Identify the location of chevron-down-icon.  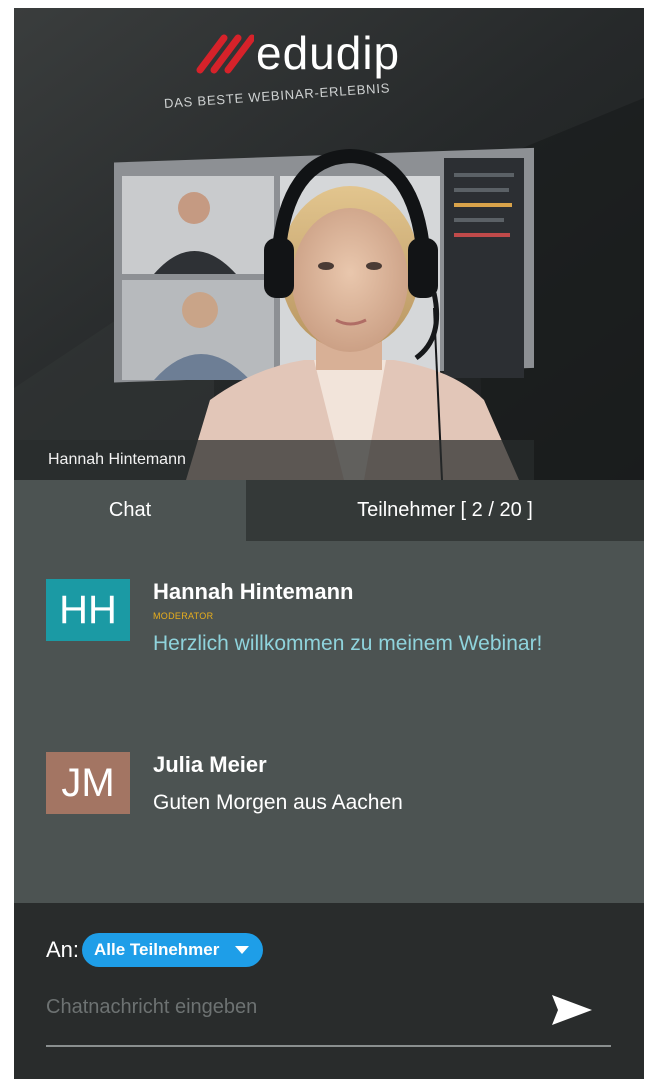
(242, 950).